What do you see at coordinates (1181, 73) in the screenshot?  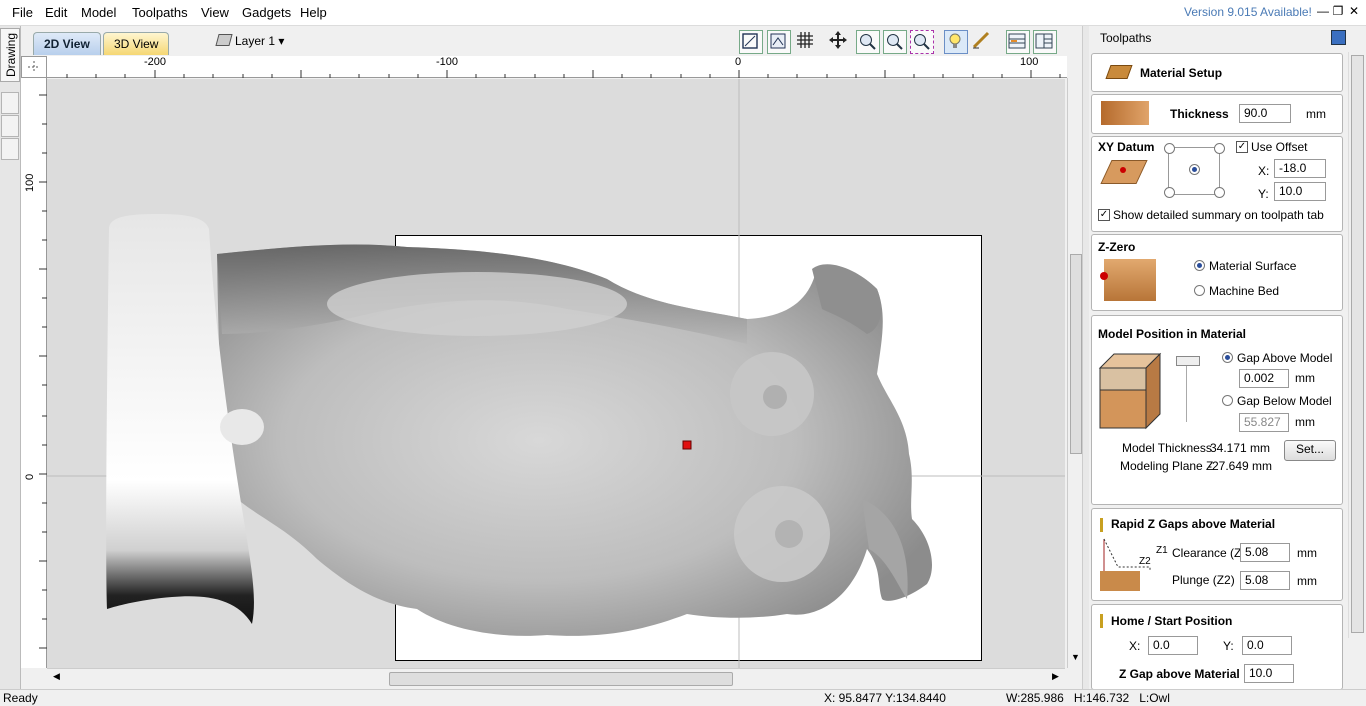 I see `material-setup-title: Material Setup` at bounding box center [1181, 73].